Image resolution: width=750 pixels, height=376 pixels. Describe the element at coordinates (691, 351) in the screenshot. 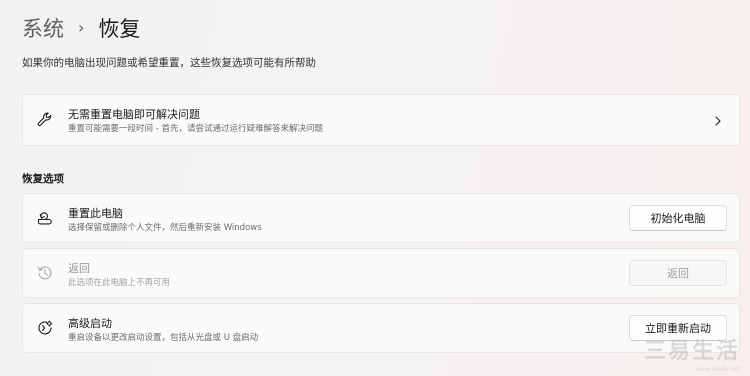

I see `watermark-text: 三易生活` at that location.